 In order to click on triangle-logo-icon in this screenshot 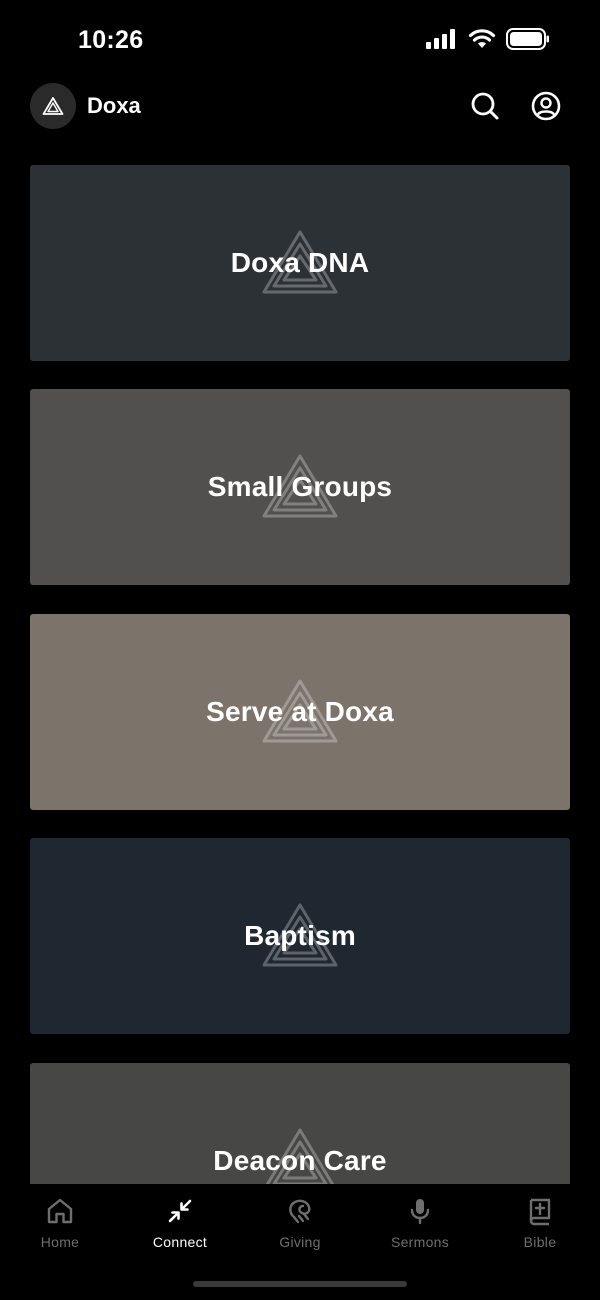, I will do `click(53, 106)`.